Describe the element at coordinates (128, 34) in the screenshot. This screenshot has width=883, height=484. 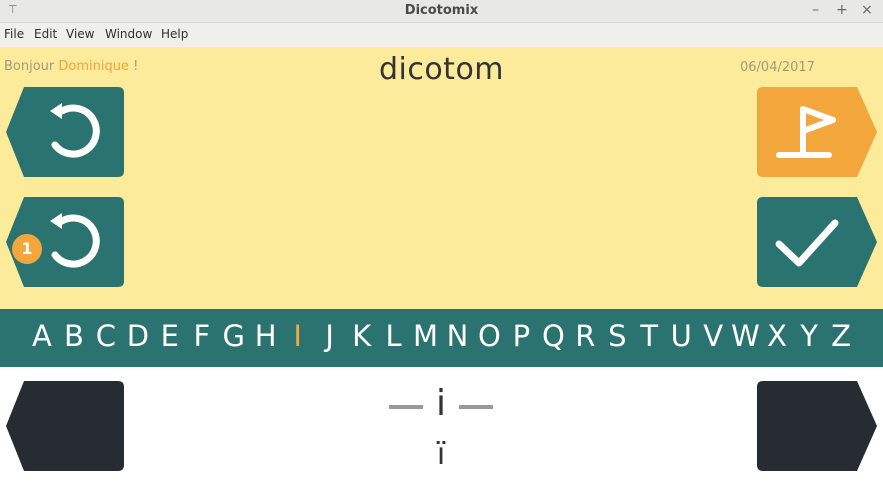
I see `menu-window: Window` at that location.